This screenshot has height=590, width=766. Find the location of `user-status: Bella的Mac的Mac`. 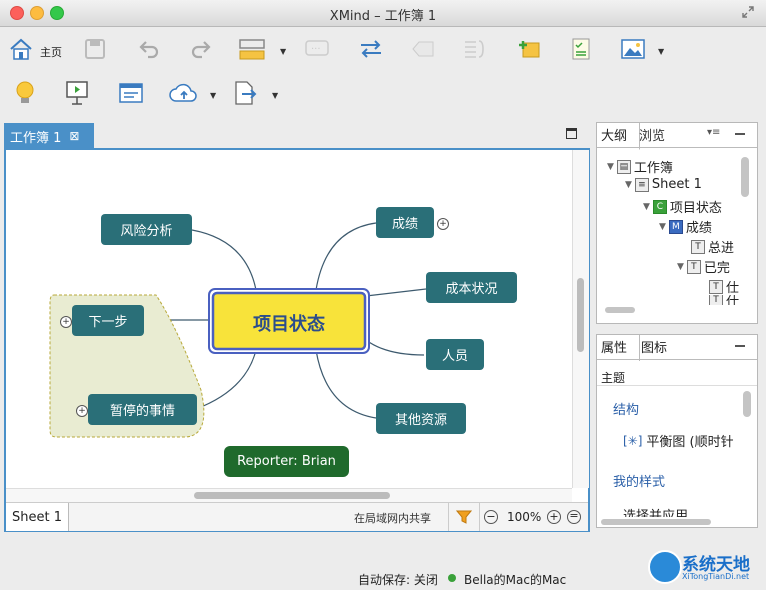

user-status: Bella的Mac的Mac is located at coordinates (515, 579).